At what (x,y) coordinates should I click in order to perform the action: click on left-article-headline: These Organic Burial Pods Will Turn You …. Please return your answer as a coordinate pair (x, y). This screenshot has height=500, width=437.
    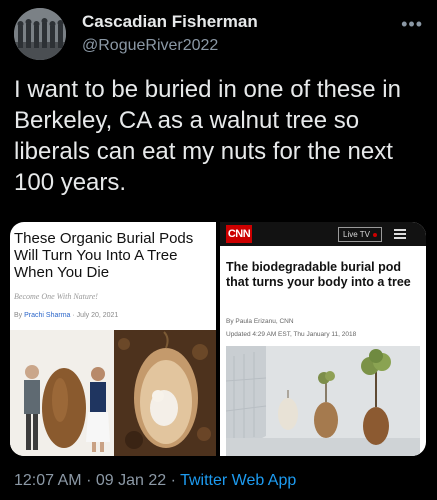
    Looking at the image, I should click on (104, 255).